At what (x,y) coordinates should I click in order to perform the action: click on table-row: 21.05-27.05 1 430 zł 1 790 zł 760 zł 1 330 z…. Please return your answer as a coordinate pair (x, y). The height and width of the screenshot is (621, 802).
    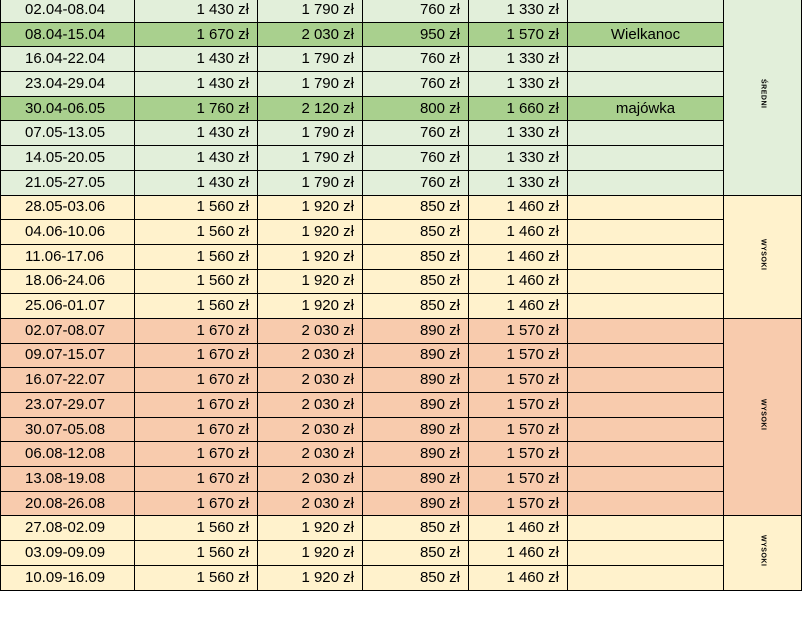
    Looking at the image, I should click on (401, 182).